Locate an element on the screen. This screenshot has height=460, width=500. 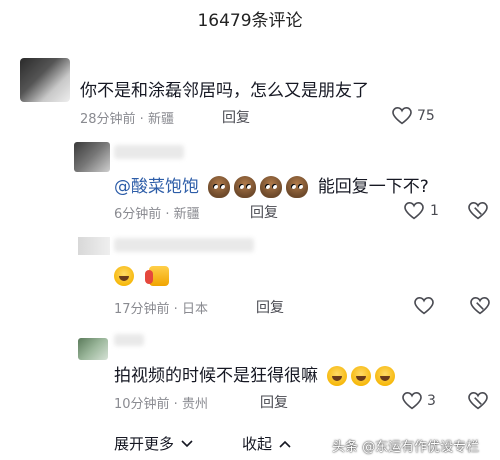
comment-time-location: 17分钟前 · 日本 is located at coordinates (161, 309).